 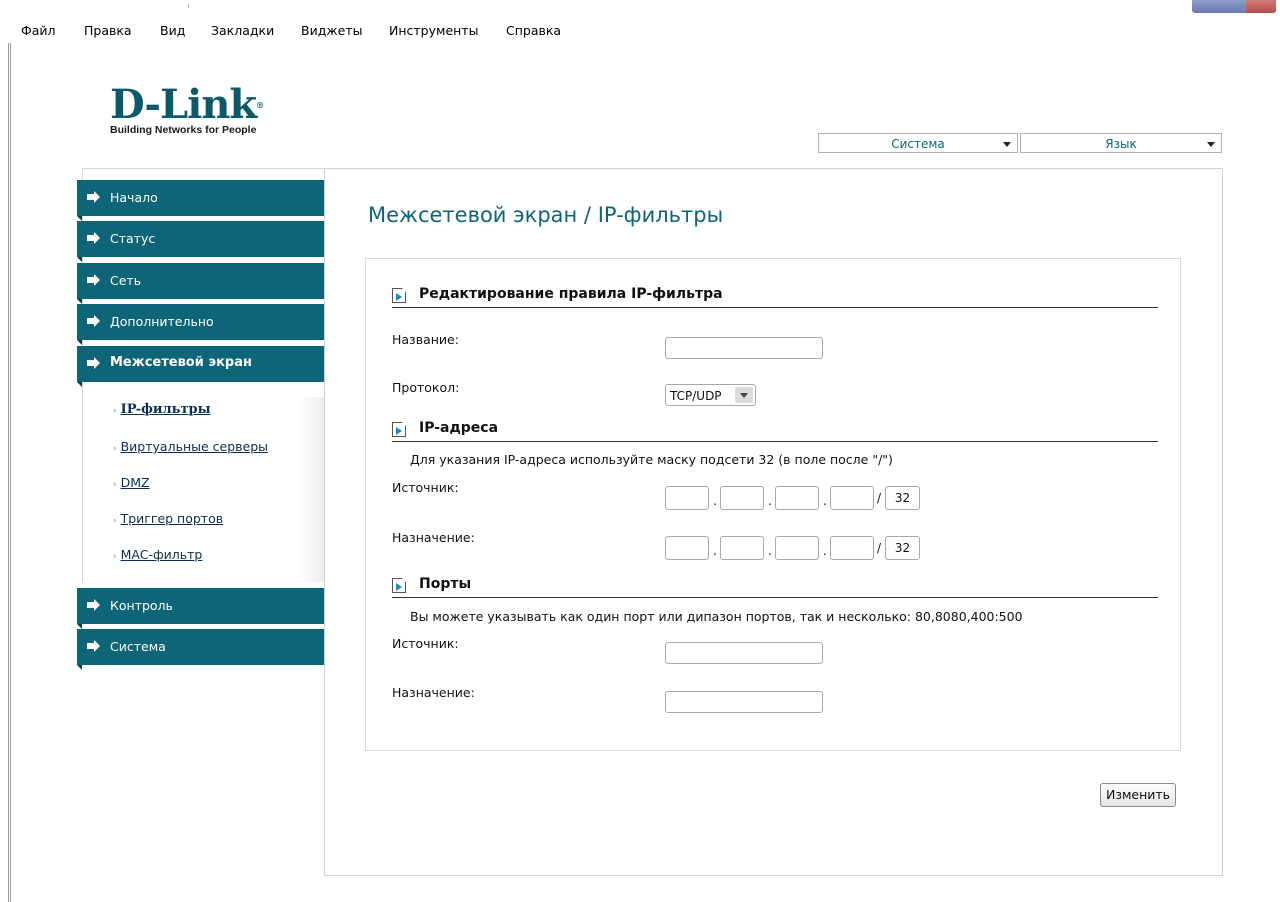 What do you see at coordinates (141, 605) in the screenshot?
I see `sidebar-item-label: Контроль` at bounding box center [141, 605].